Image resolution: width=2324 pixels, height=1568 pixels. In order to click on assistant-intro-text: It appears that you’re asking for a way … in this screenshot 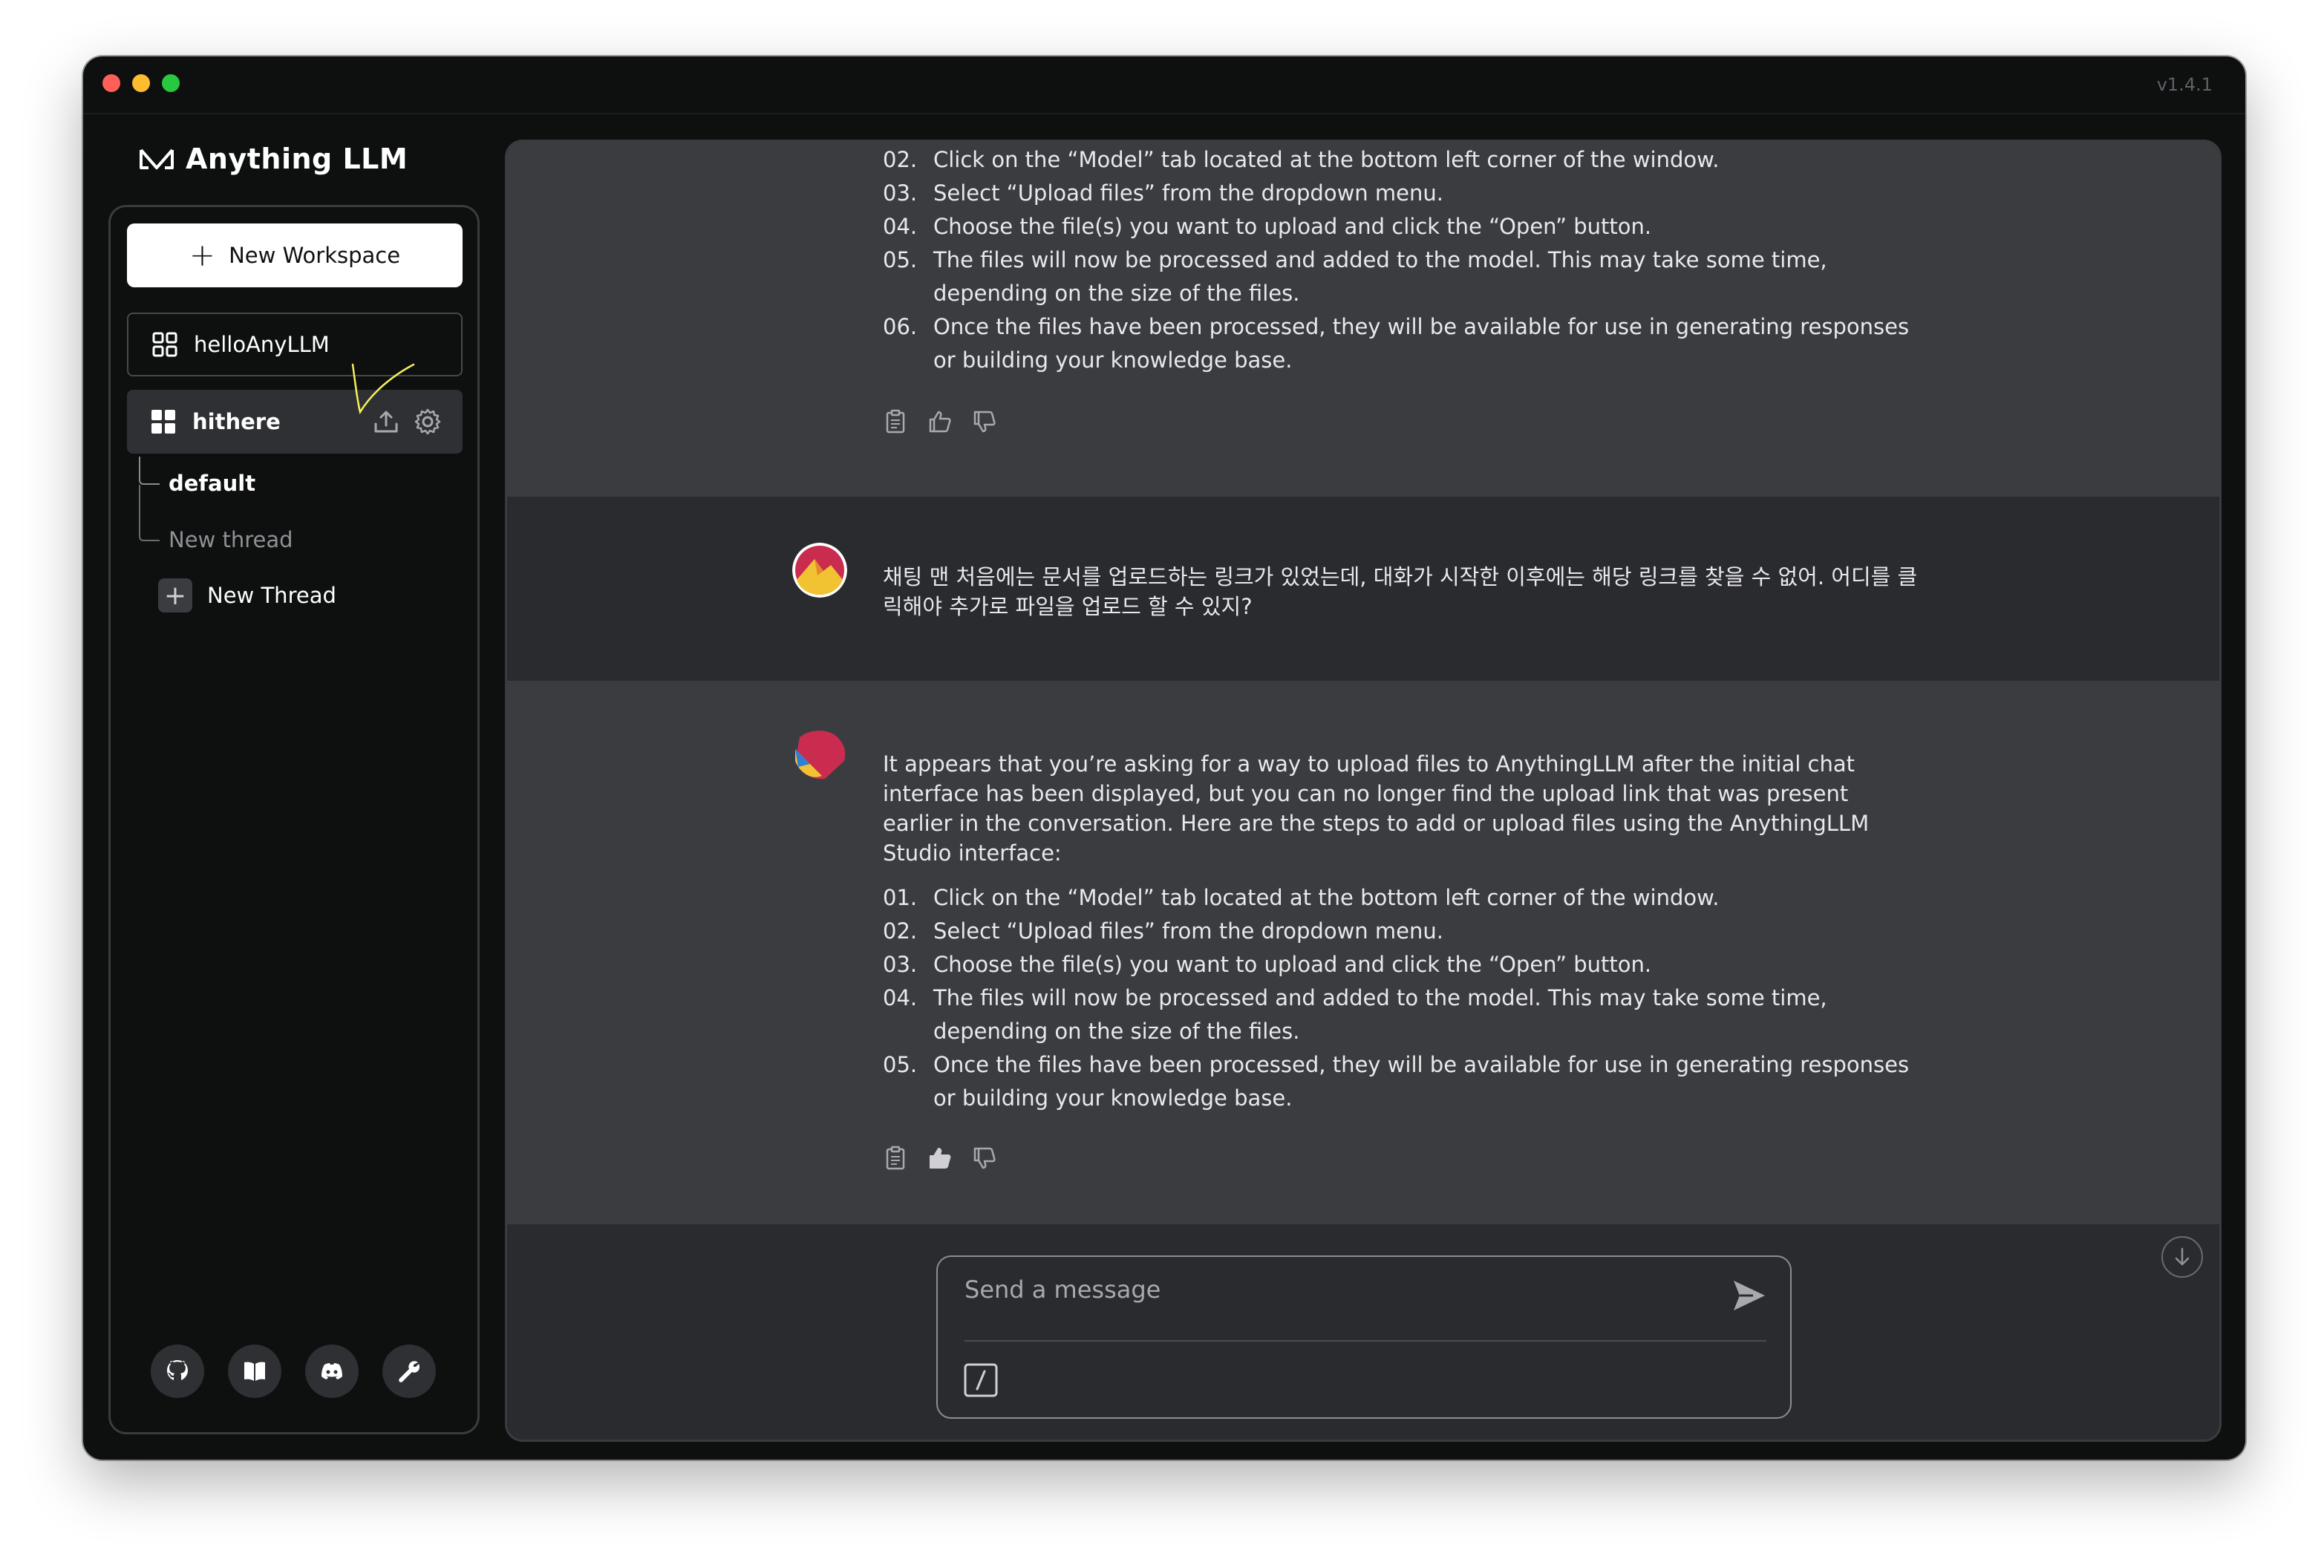, I will do `click(1376, 808)`.